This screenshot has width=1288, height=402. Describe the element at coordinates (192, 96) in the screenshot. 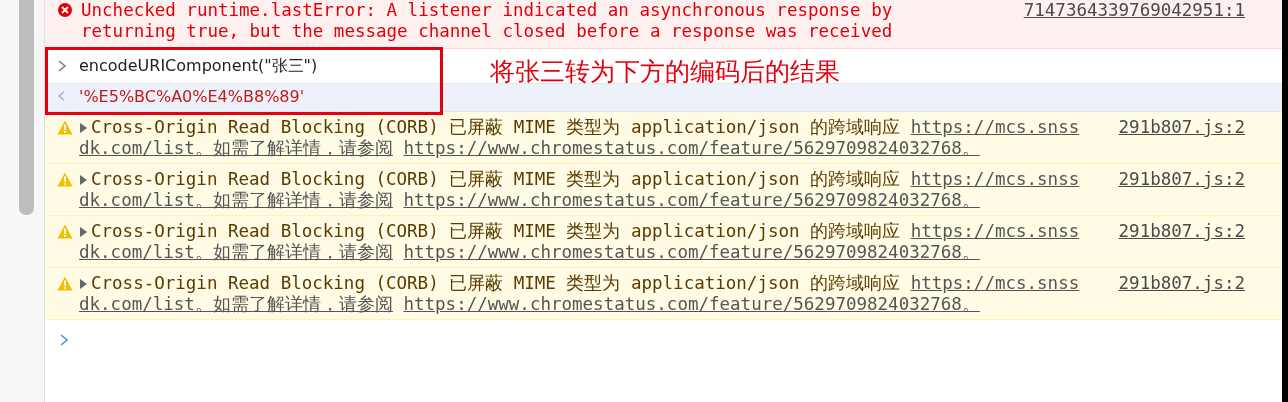

I see `result-value-text: '%E5%BC%A0%E4%B8%89'` at that location.